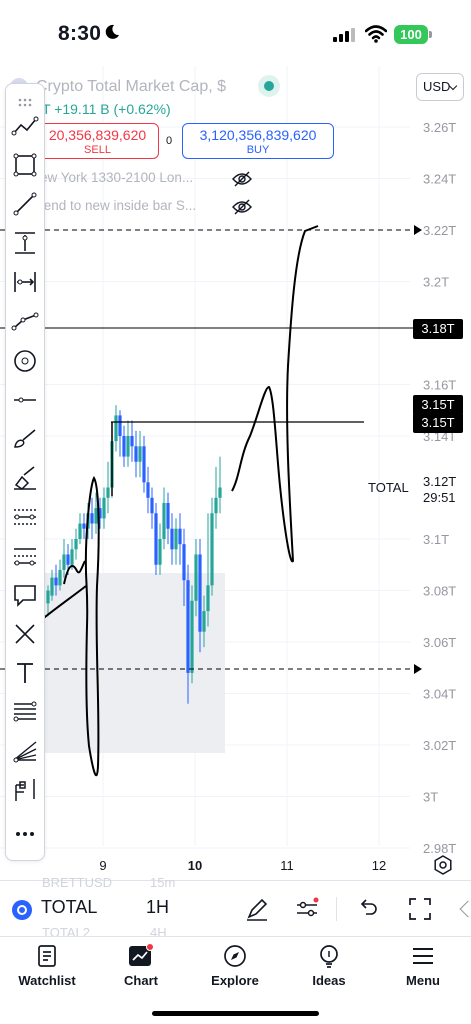  Describe the element at coordinates (439, 591) in the screenshot. I see `price-tick-label: 3.08T` at that location.